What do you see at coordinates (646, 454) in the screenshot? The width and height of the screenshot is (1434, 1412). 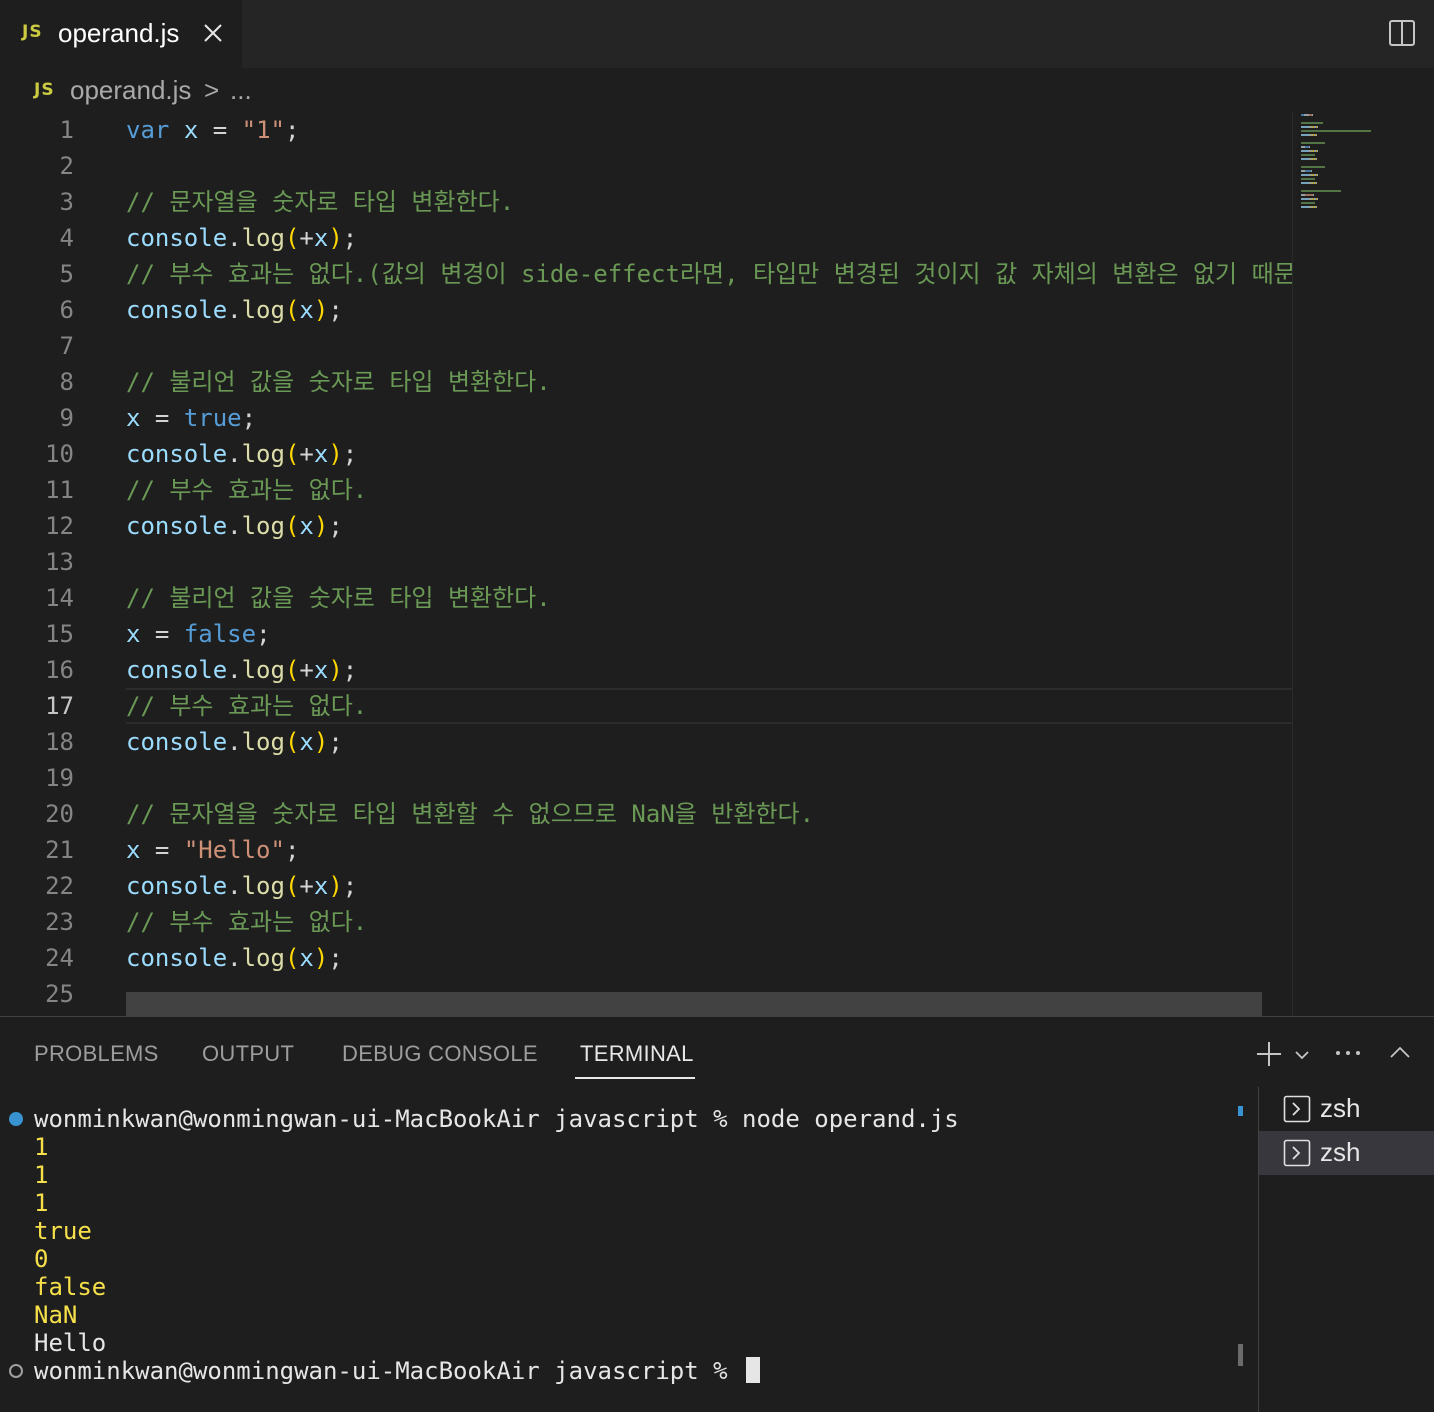 I see `code-line: 10 console.log(+x);` at bounding box center [646, 454].